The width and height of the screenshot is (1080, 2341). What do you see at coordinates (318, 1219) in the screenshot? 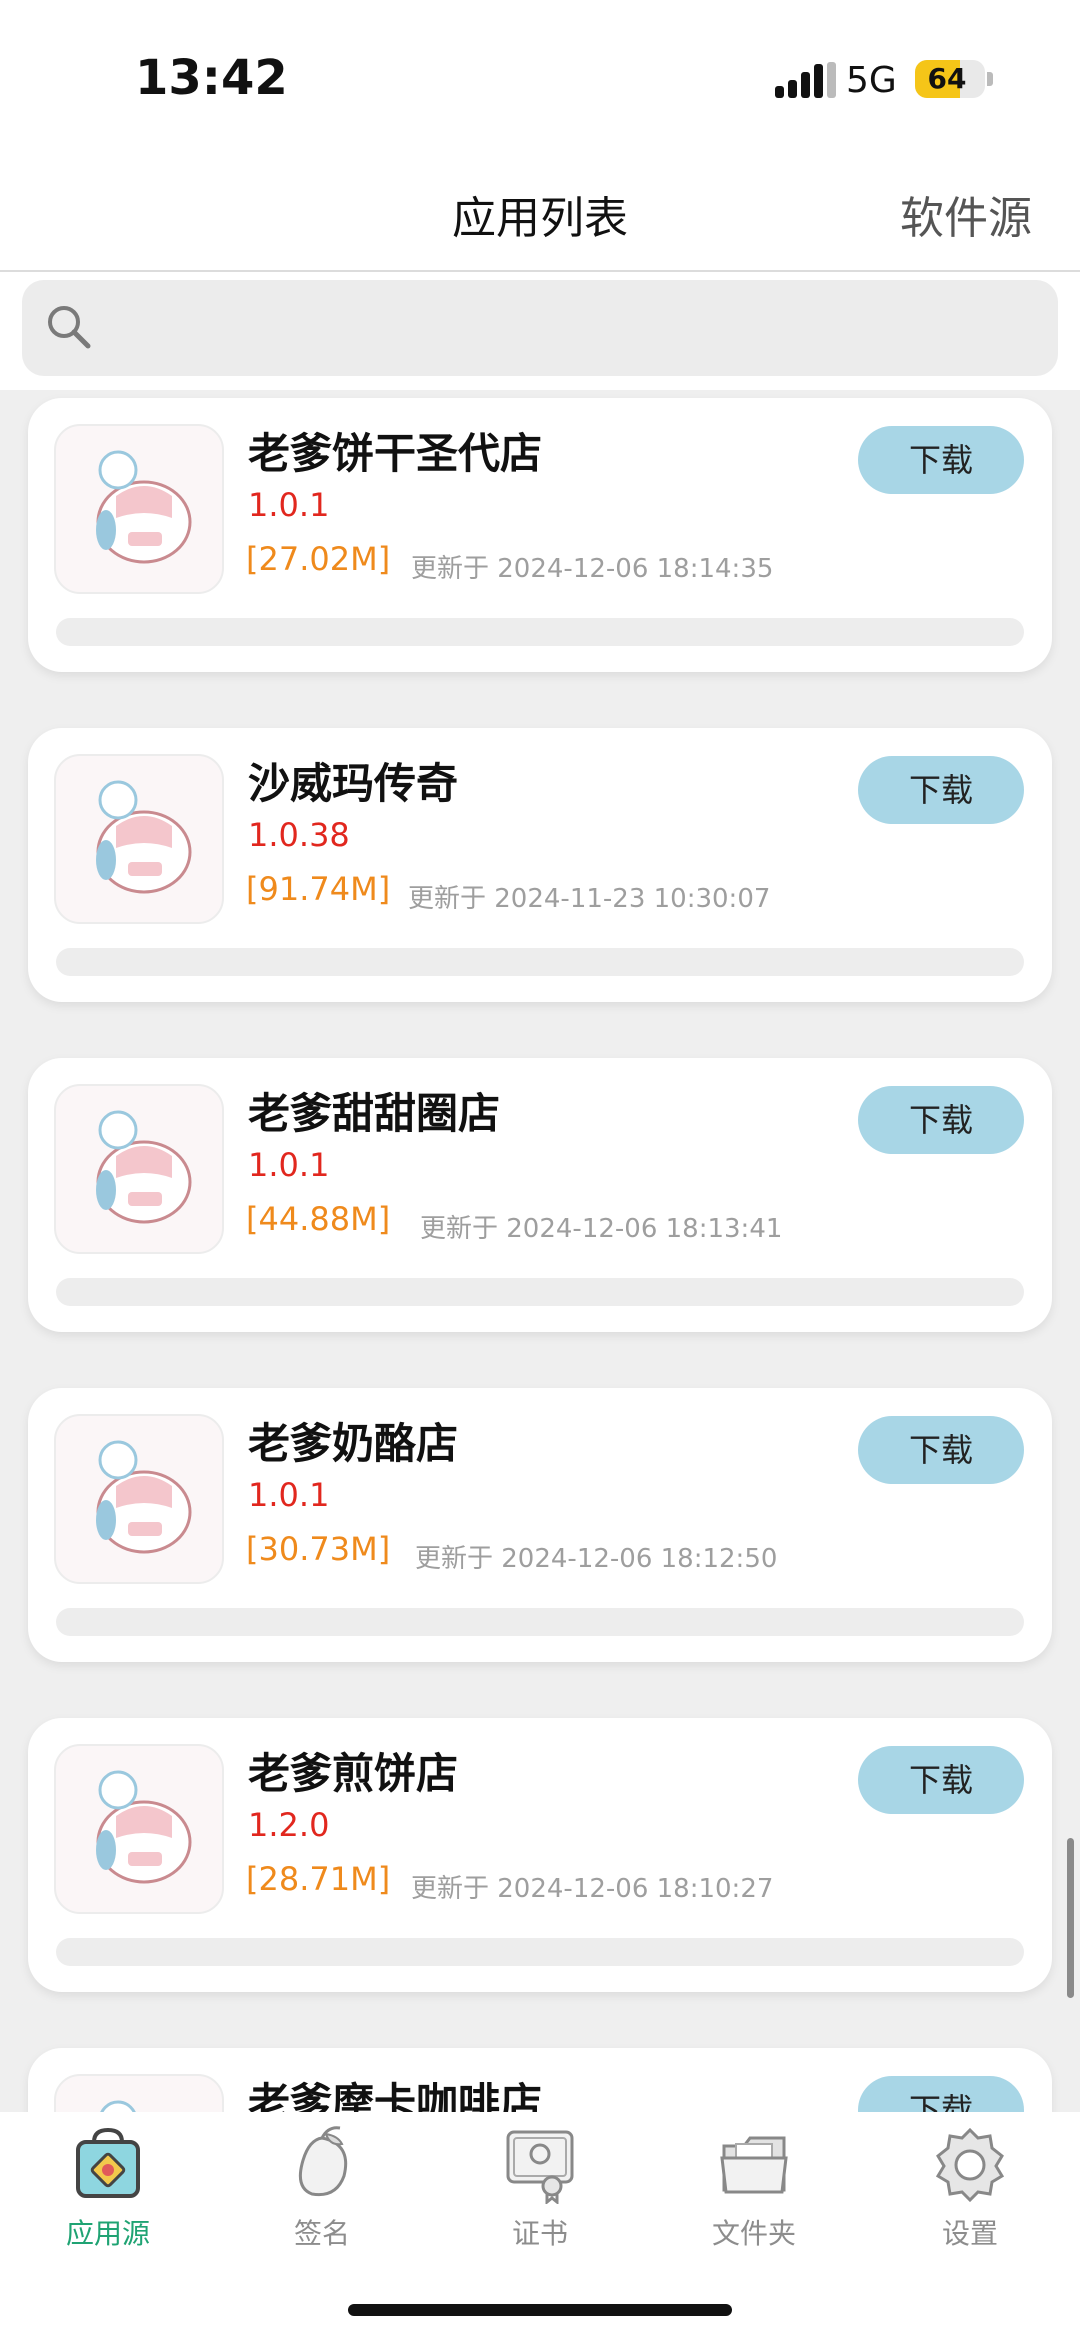
I see `app-size: [44.88M]` at bounding box center [318, 1219].